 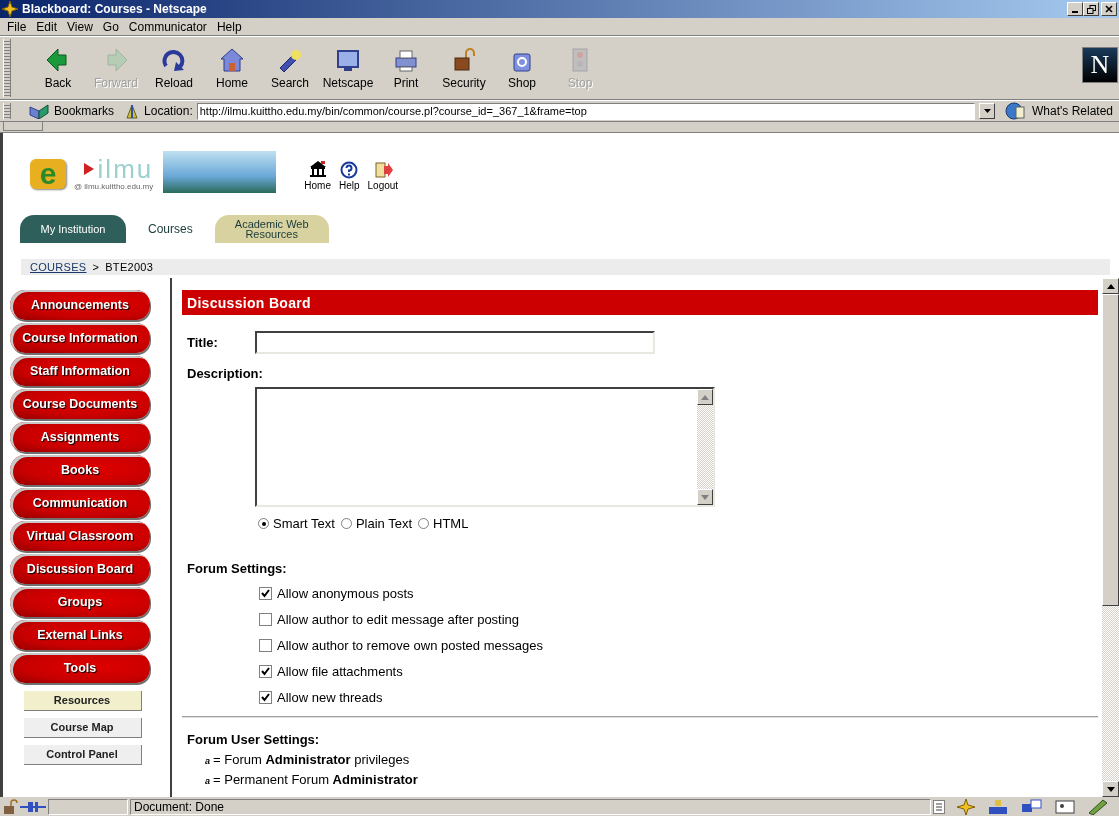 I want to click on sidebar-button: Tools, so click(x=80, y=668).